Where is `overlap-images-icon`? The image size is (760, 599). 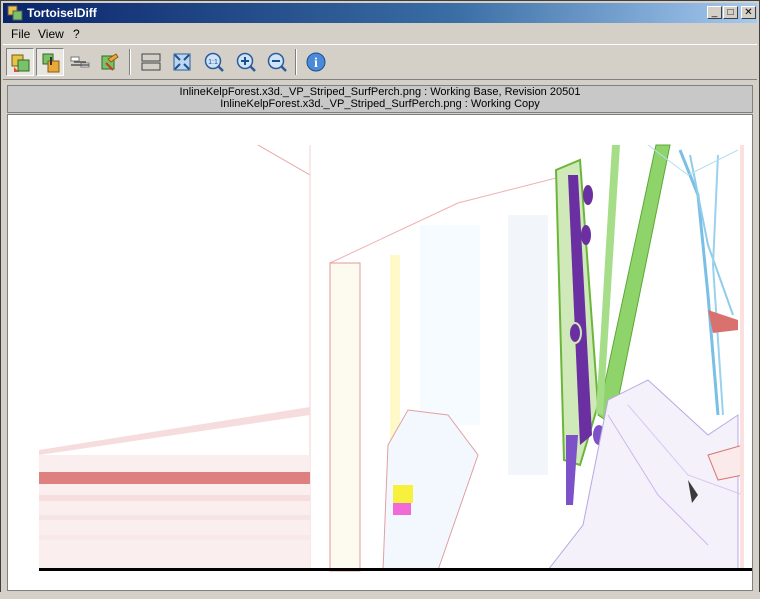 overlap-images-icon is located at coordinates (20, 63).